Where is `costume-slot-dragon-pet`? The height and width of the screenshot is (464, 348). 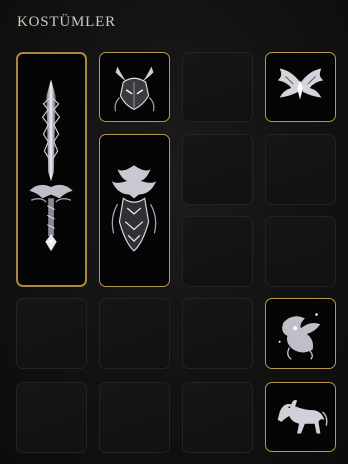 costume-slot-dragon-pet is located at coordinates (300, 333).